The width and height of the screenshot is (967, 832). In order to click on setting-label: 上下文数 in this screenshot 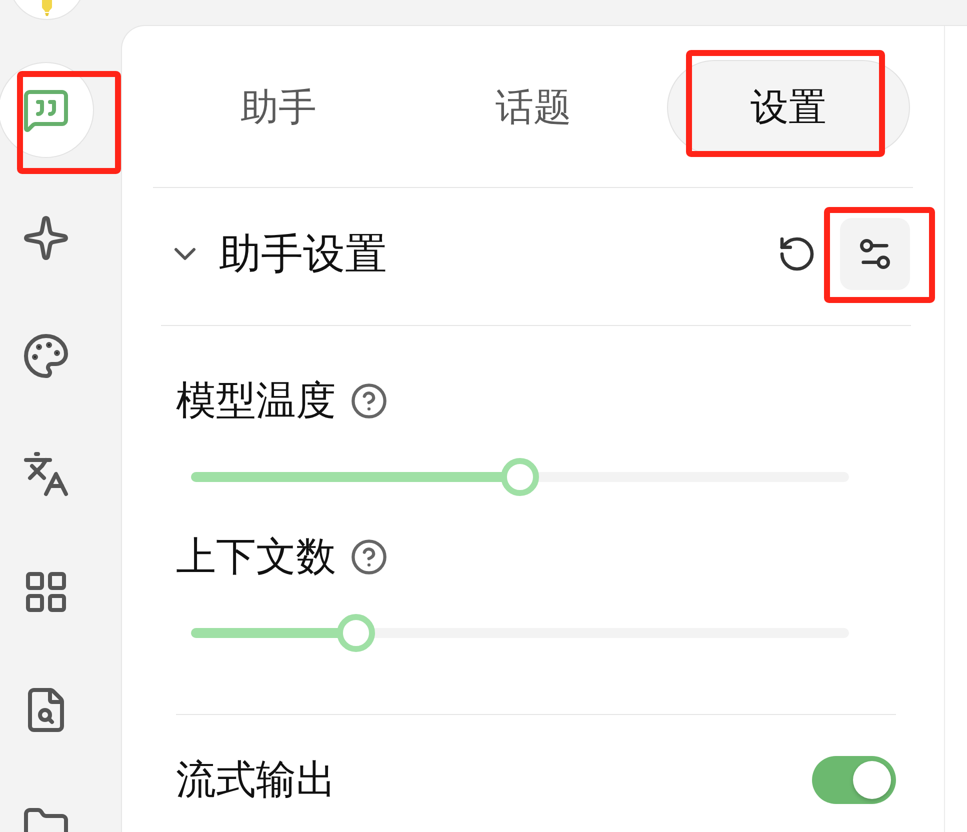, I will do `click(256, 557)`.